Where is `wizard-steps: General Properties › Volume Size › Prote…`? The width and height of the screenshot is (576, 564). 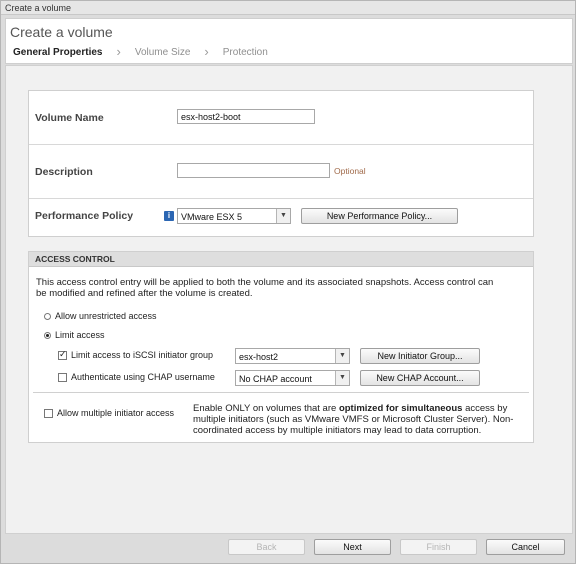
wizard-steps: General Properties › Volume Size › Prote… is located at coordinates (140, 52).